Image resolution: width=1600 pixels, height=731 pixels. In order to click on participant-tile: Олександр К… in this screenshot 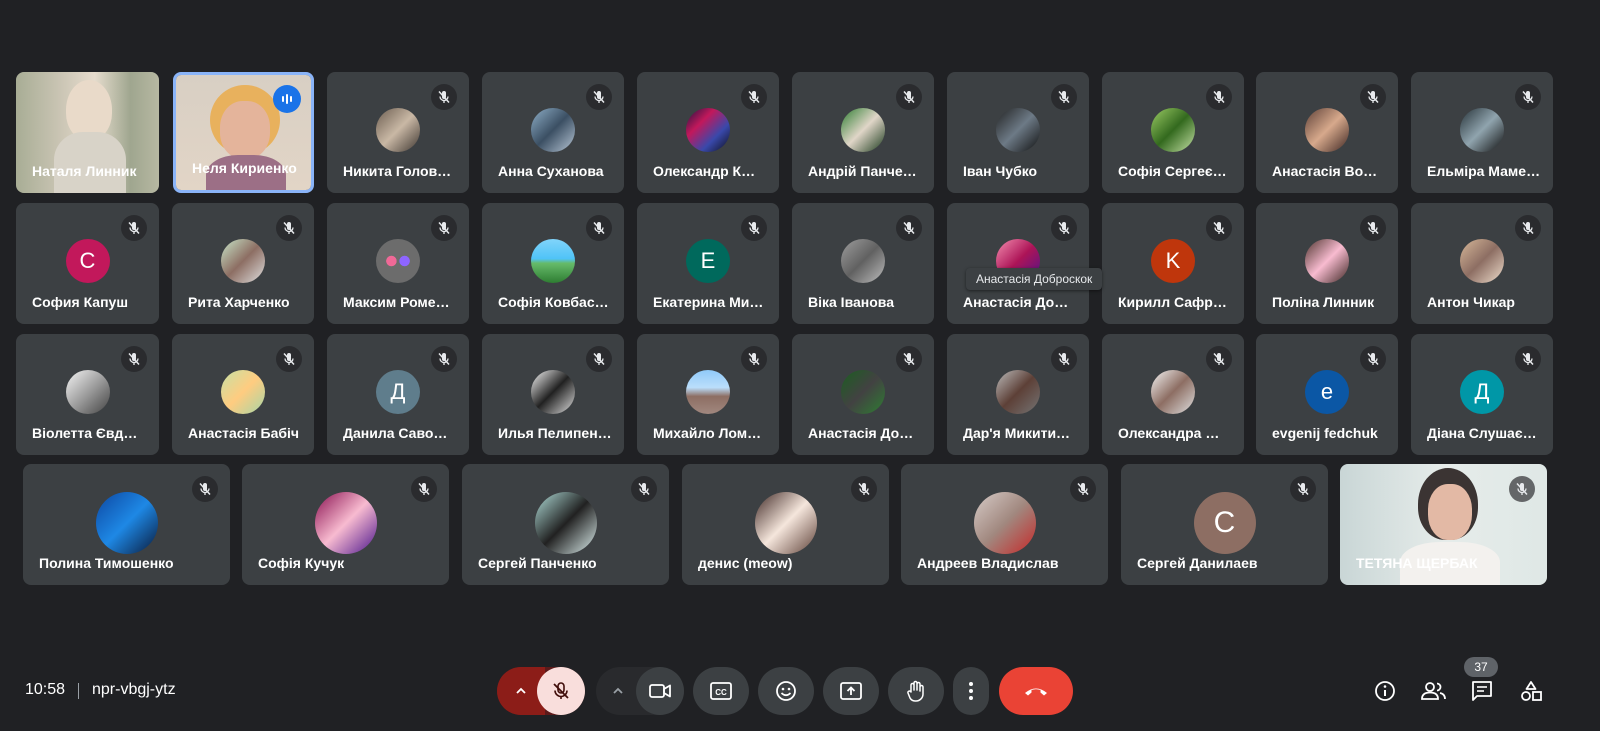, I will do `click(708, 132)`.